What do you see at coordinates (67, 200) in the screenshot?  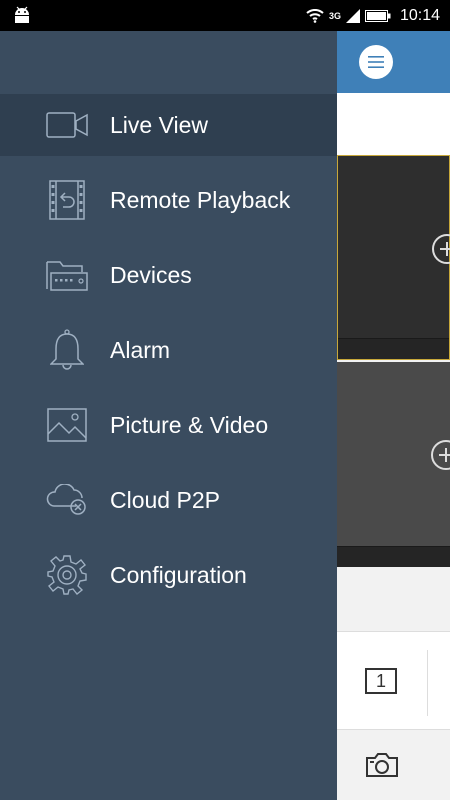 I see `film-playback-icon` at bounding box center [67, 200].